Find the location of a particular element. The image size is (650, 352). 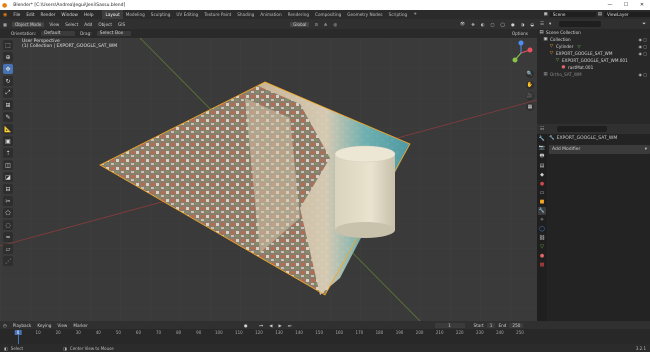

shading-wireframe-icon: ◯ is located at coordinates (502, 24).